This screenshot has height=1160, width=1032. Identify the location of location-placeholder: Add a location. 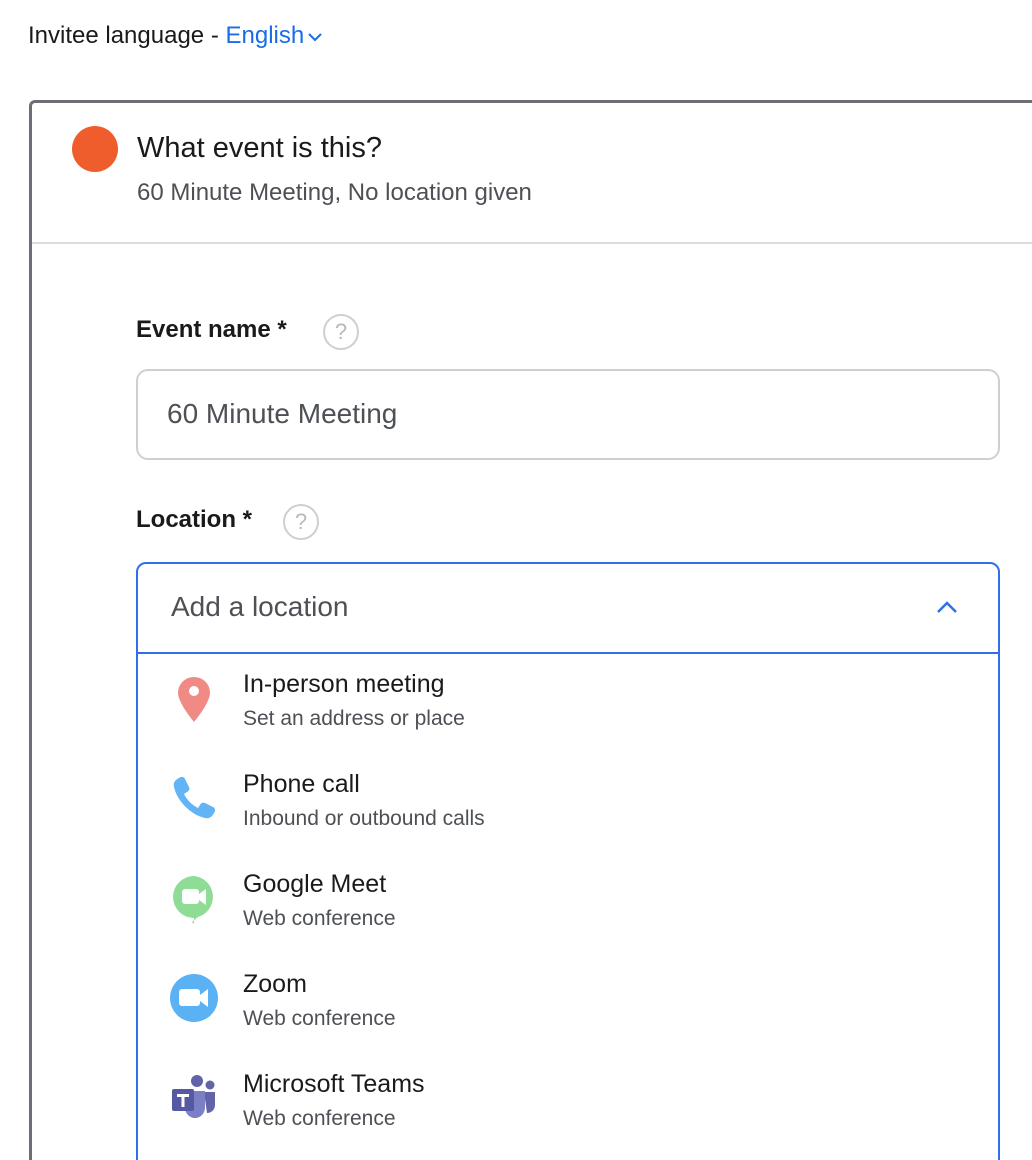
(260, 606).